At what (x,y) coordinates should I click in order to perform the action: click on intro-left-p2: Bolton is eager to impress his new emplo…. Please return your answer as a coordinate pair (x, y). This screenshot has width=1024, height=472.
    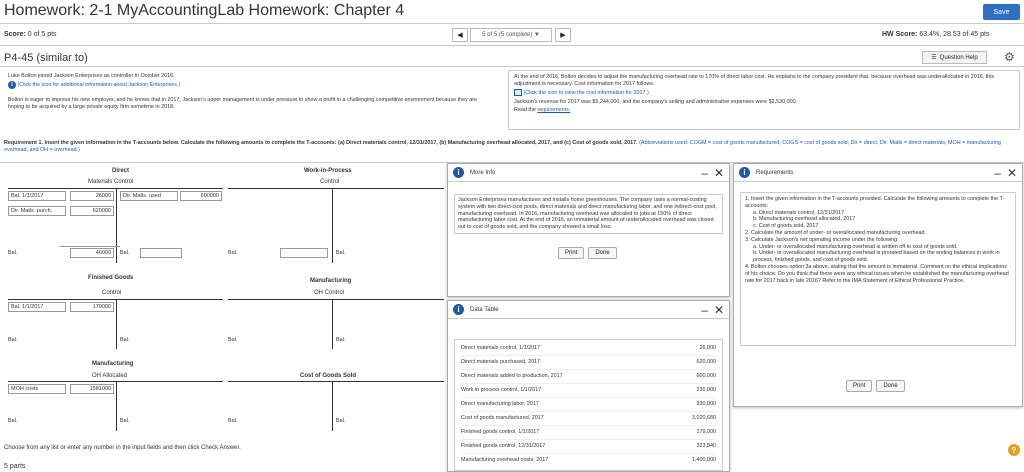
    Looking at the image, I should click on (243, 103).